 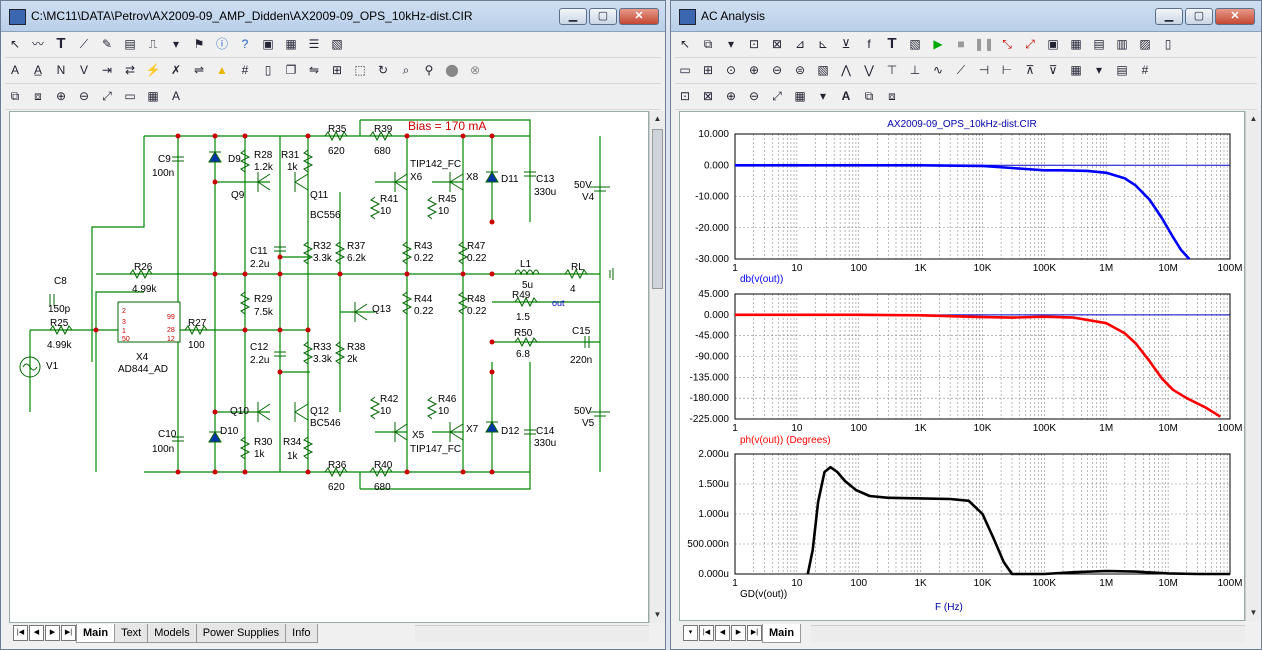 I want to click on library-icon: ▣, so click(x=268, y=44).